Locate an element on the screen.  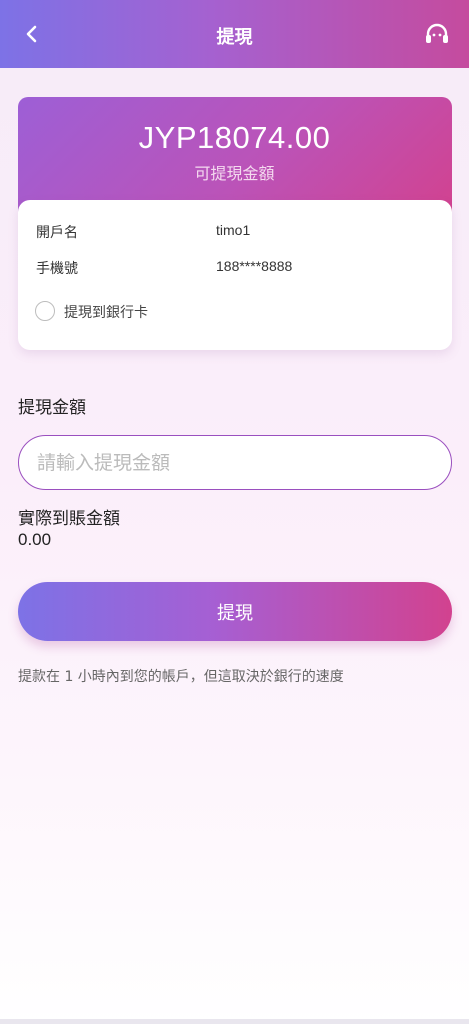
withdraw-note: 提款在 1 小時內到您的帳戶，但這取決於銀行的速度 is located at coordinates (181, 677).